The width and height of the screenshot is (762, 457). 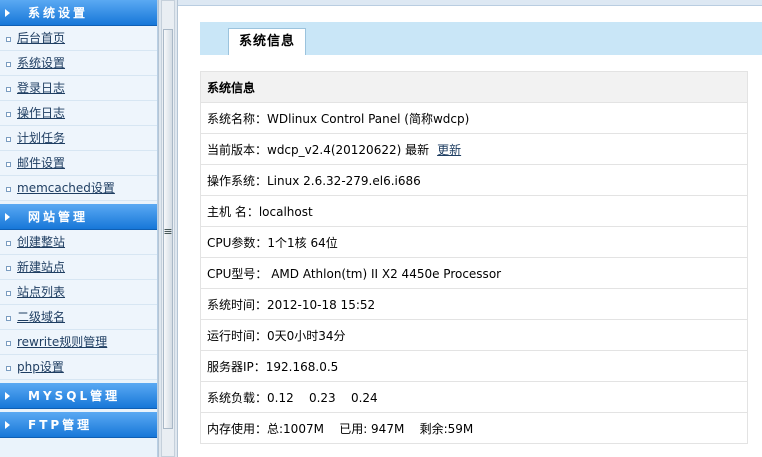 I want to click on row-memory-usage: 内存使用：总:1007M 已用: 947M 剩余:59M, so click(x=474, y=428).